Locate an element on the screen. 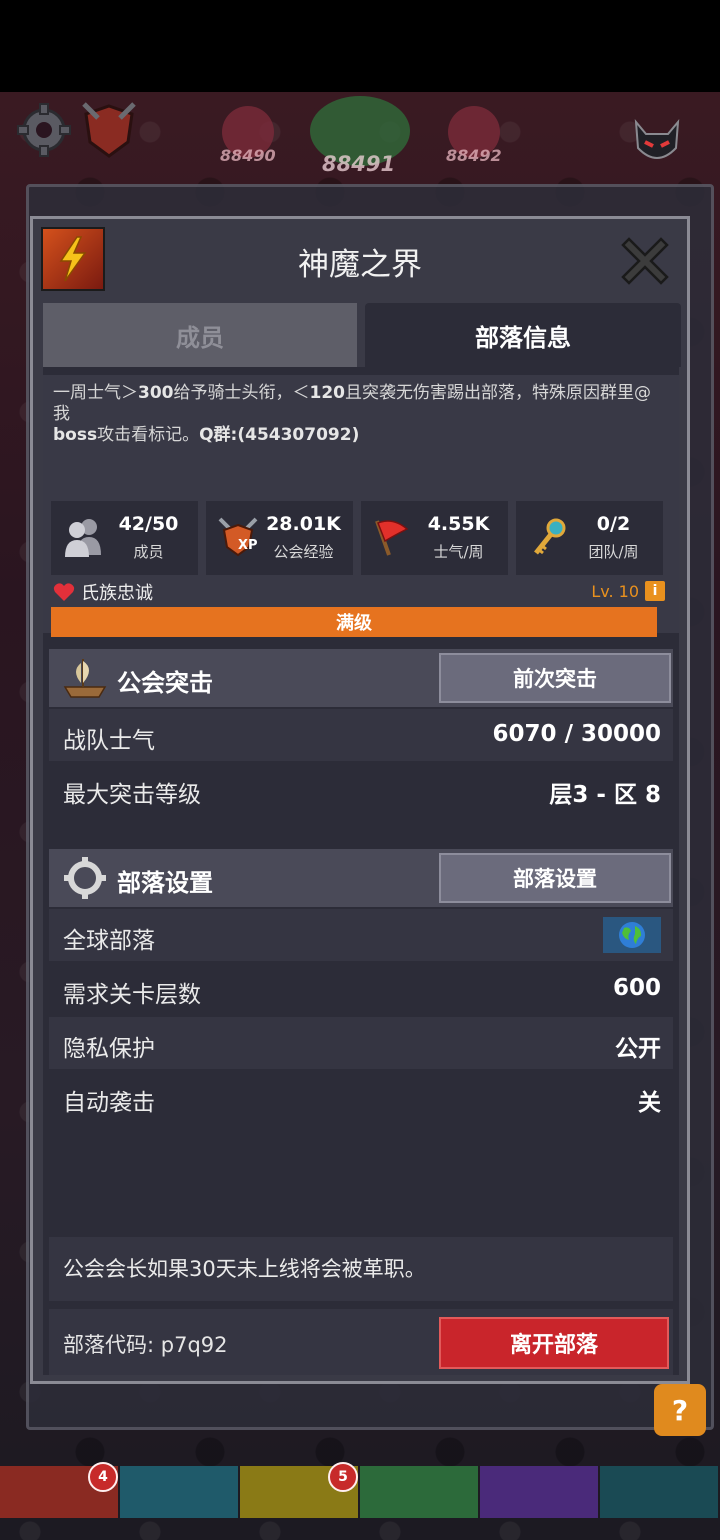  clan-level: Lv. 10 i is located at coordinates (628, 591).